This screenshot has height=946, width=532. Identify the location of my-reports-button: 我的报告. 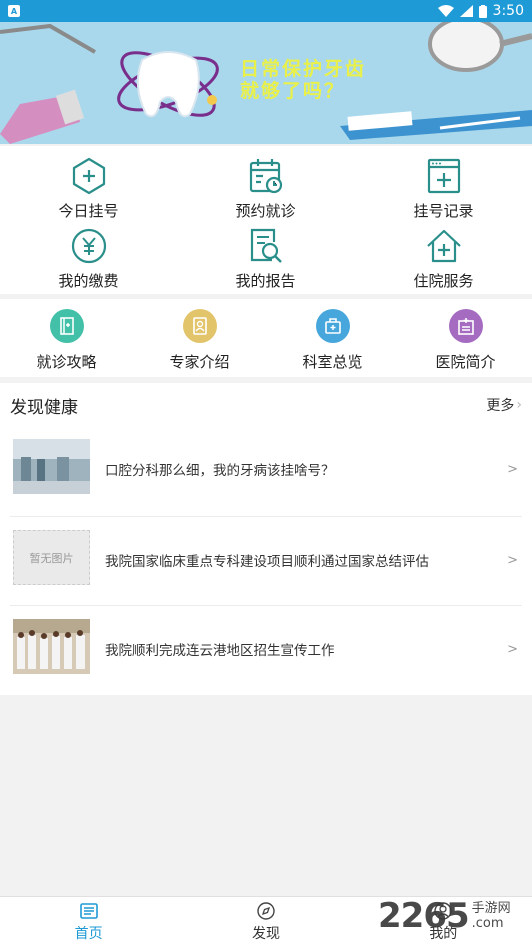
(265, 257).